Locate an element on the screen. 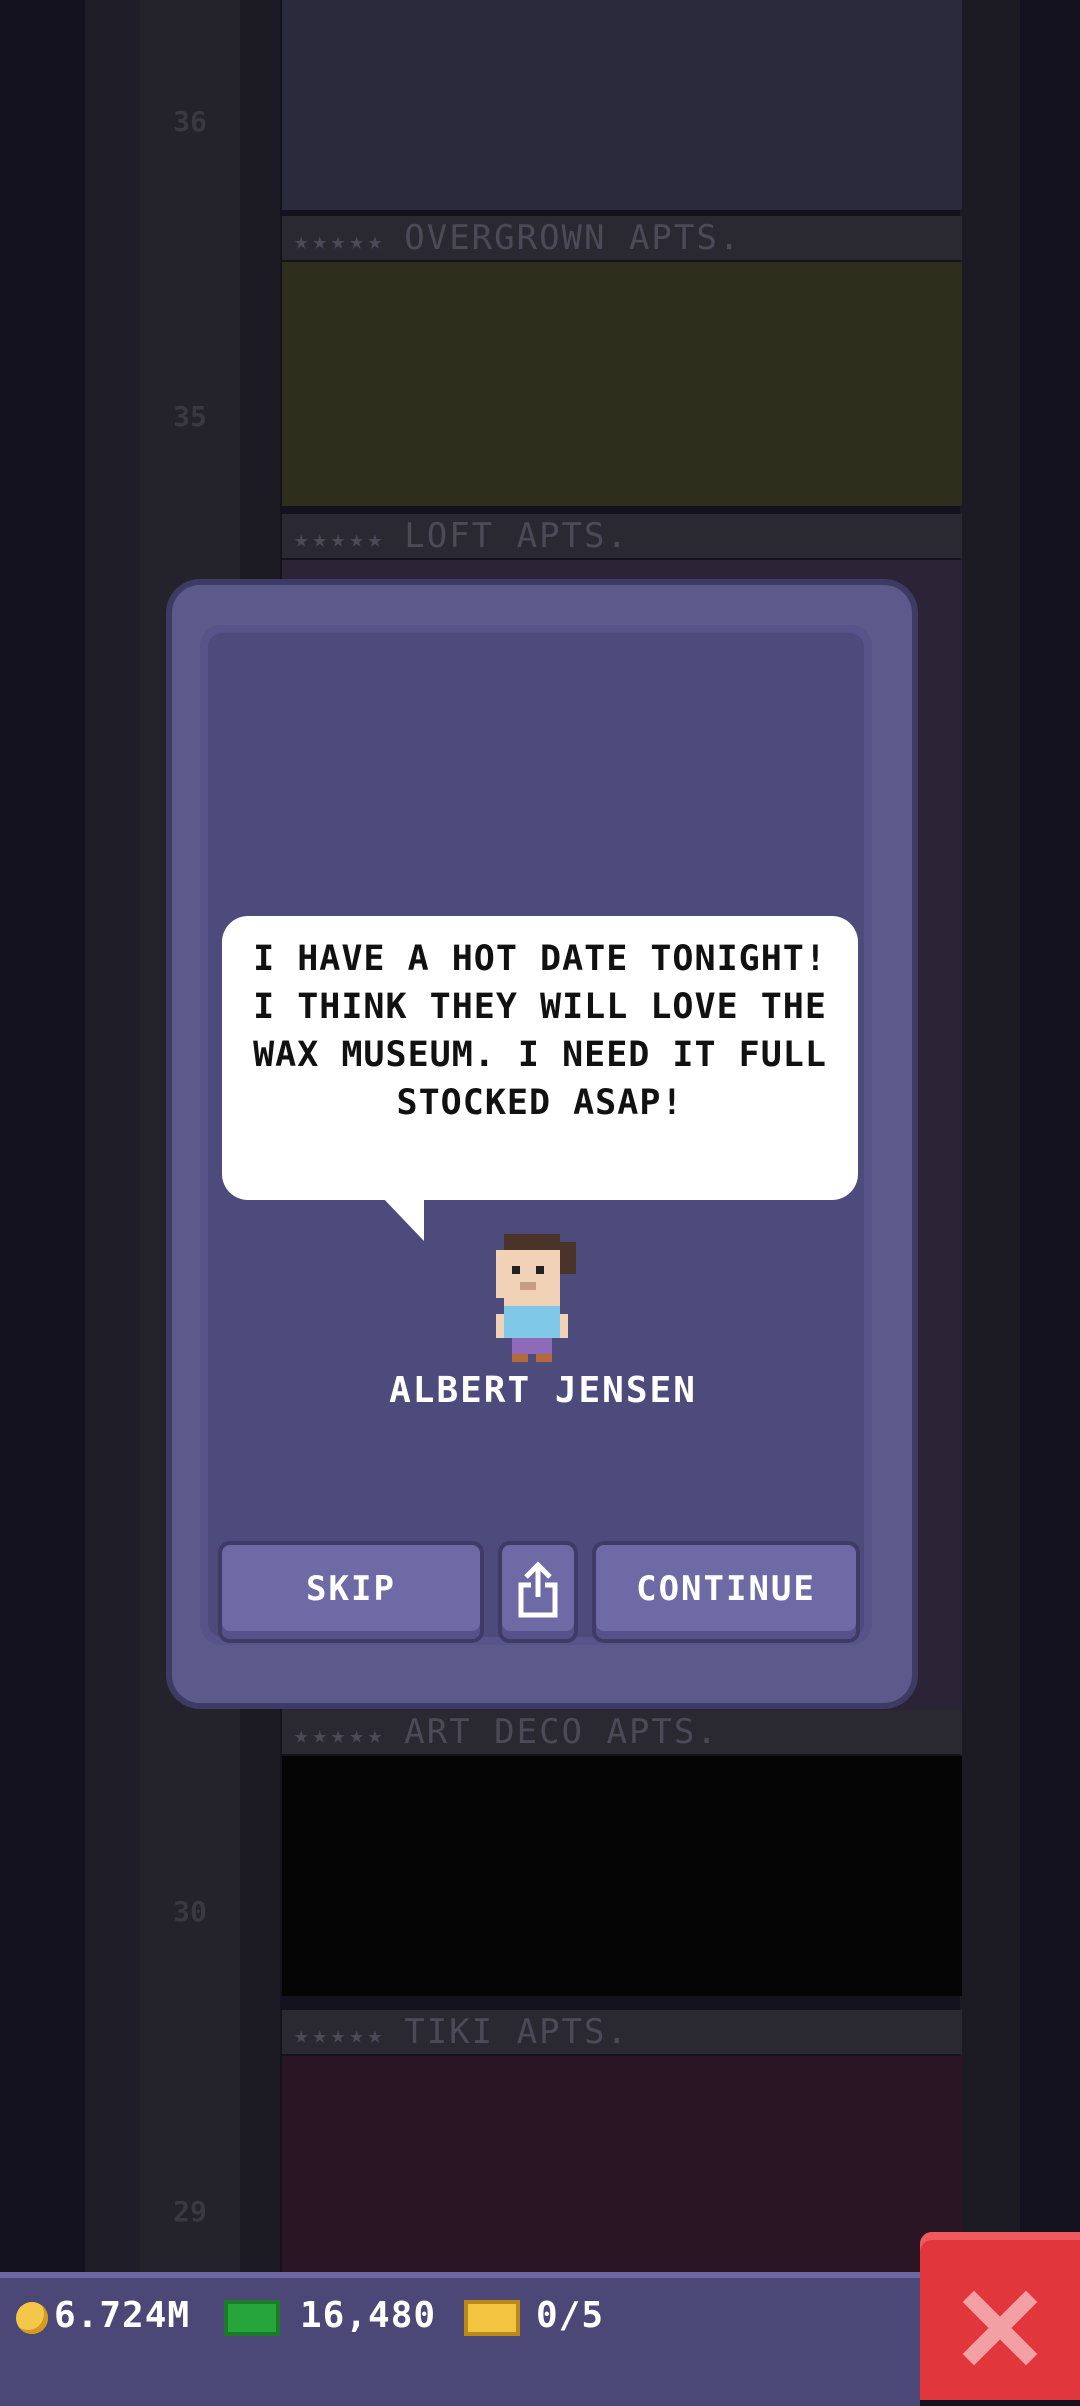  skip-button: SKIP is located at coordinates (351, 1592).